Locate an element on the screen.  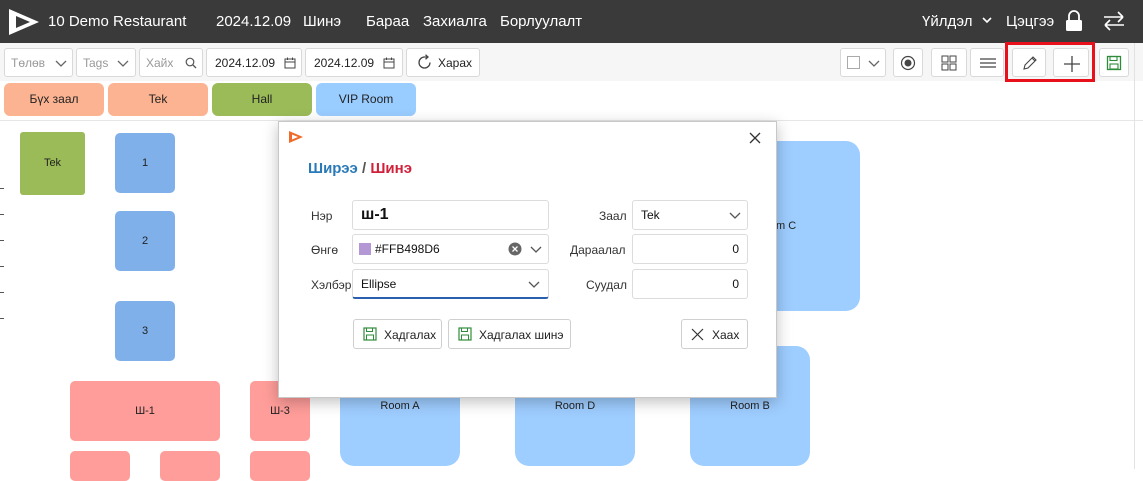
tab-hall: Hall is located at coordinates (262, 99).